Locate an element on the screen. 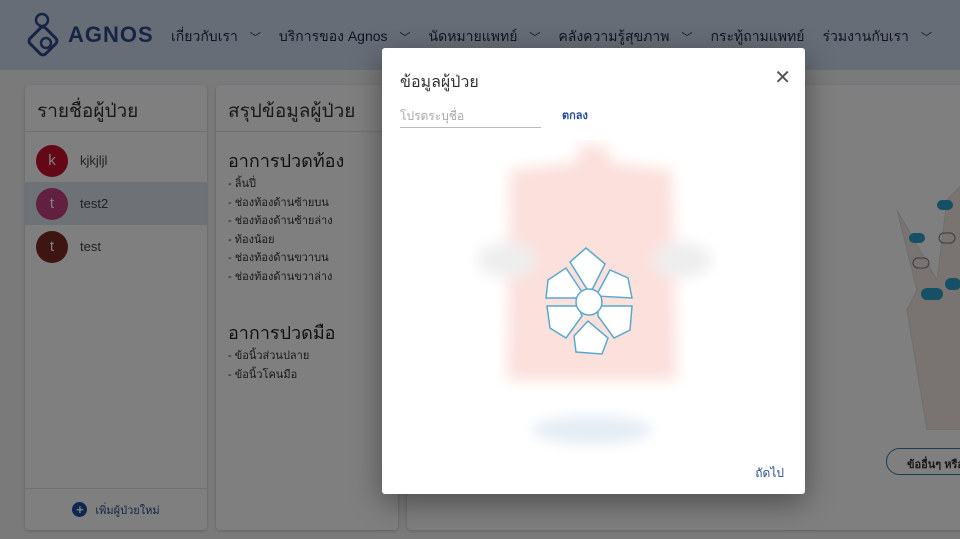  patient-name-input is located at coordinates (470, 116).